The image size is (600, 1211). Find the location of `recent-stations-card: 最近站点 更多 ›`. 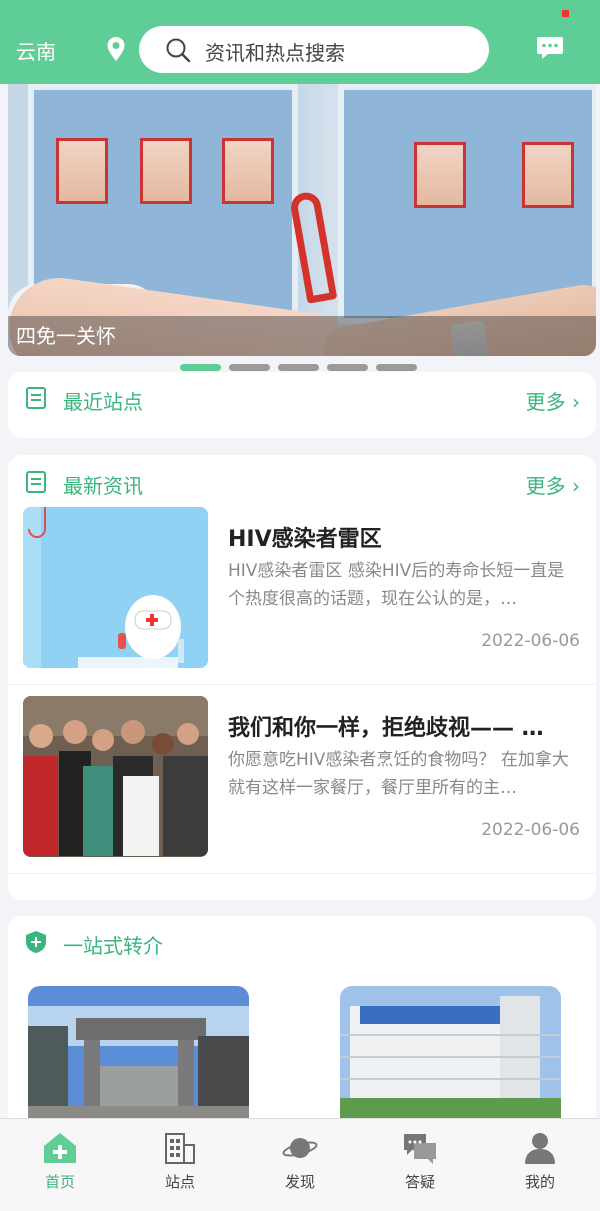

recent-stations-card: 最近站点 更多 › is located at coordinates (302, 405).